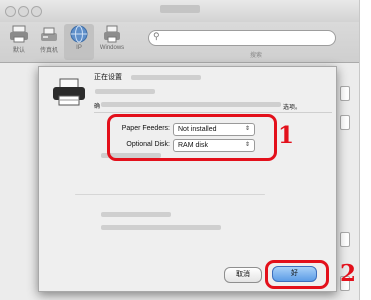 The height and width of the screenshot is (300, 371). I want to click on search-label: 搜索, so click(256, 56).